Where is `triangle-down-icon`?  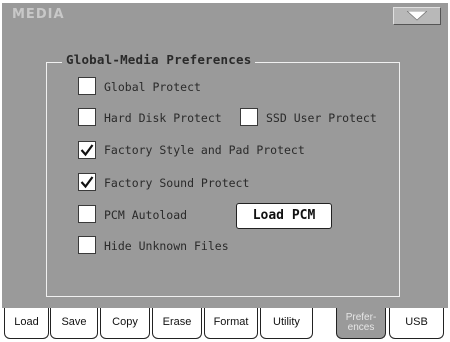 triangle-down-icon is located at coordinates (417, 16).